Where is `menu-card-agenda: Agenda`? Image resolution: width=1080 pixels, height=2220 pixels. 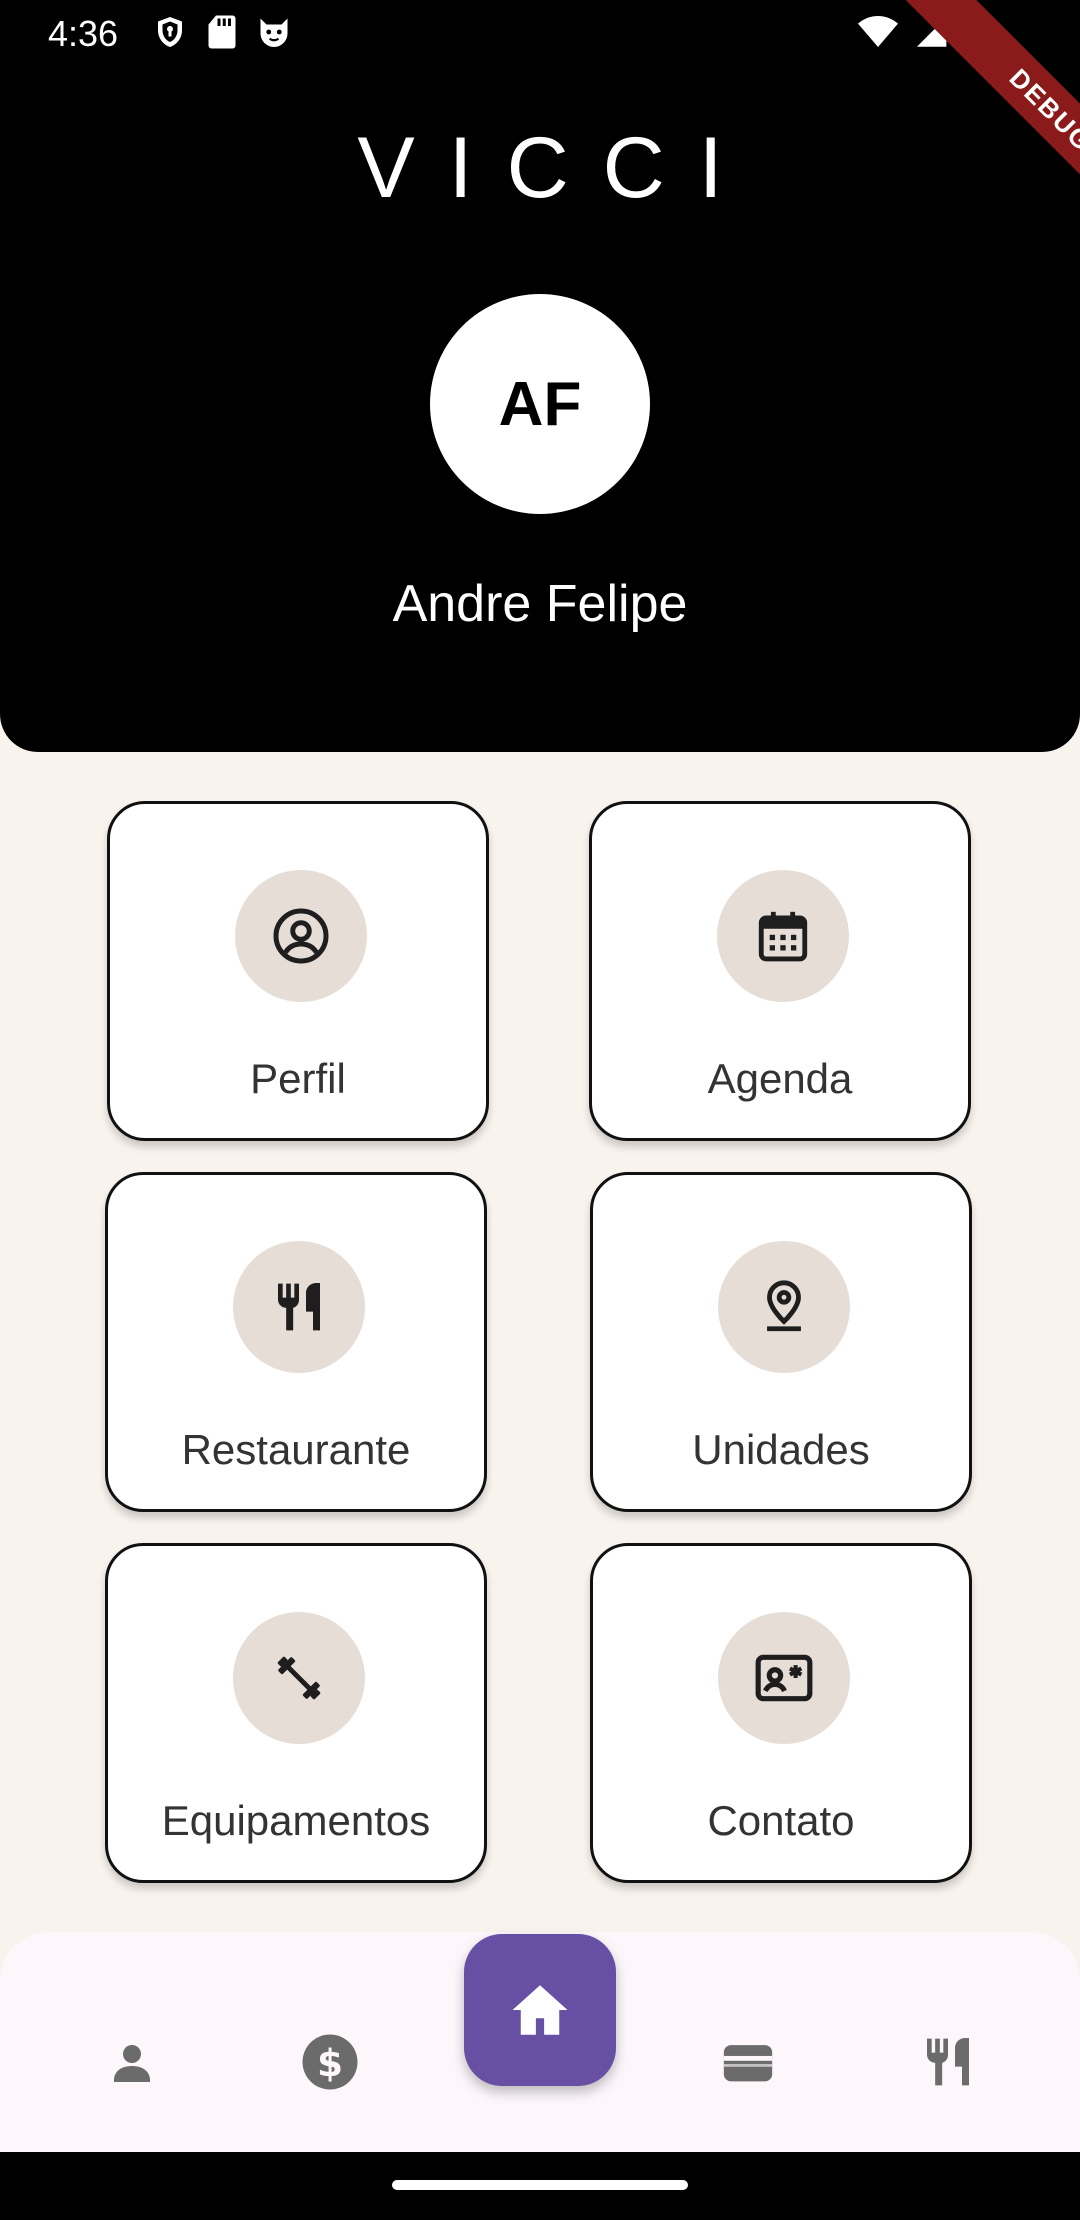 menu-card-agenda: Agenda is located at coordinates (780, 971).